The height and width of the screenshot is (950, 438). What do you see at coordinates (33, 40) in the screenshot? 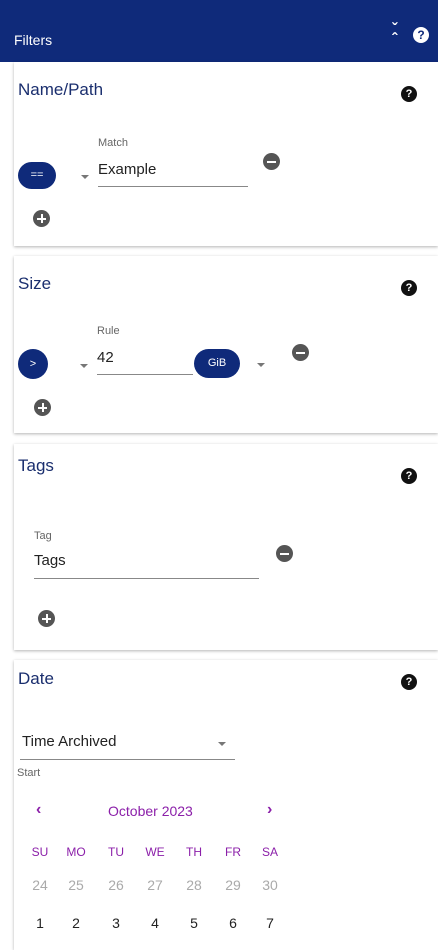
I see `filters-title: Filters` at bounding box center [33, 40].